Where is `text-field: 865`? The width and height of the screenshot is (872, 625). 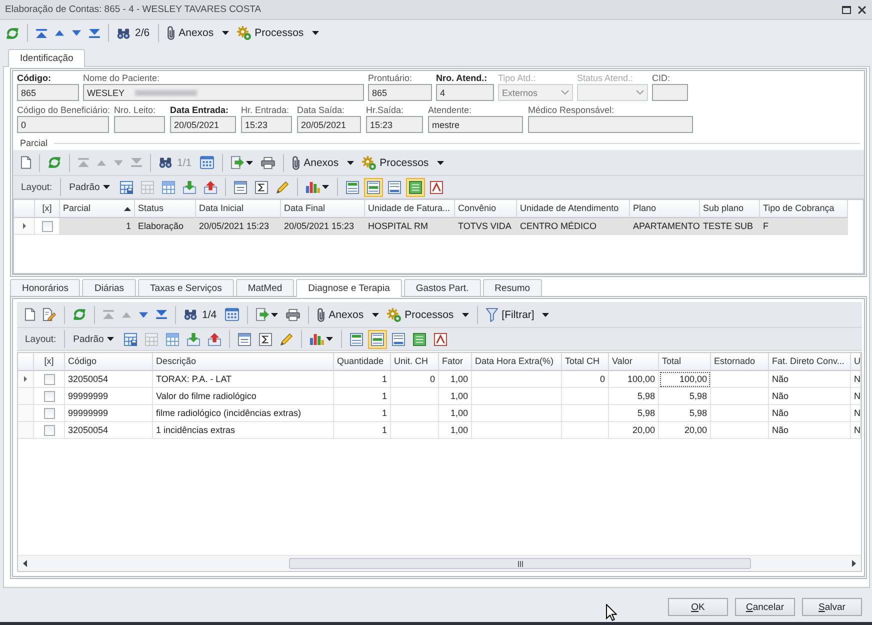 text-field: 865 is located at coordinates (48, 92).